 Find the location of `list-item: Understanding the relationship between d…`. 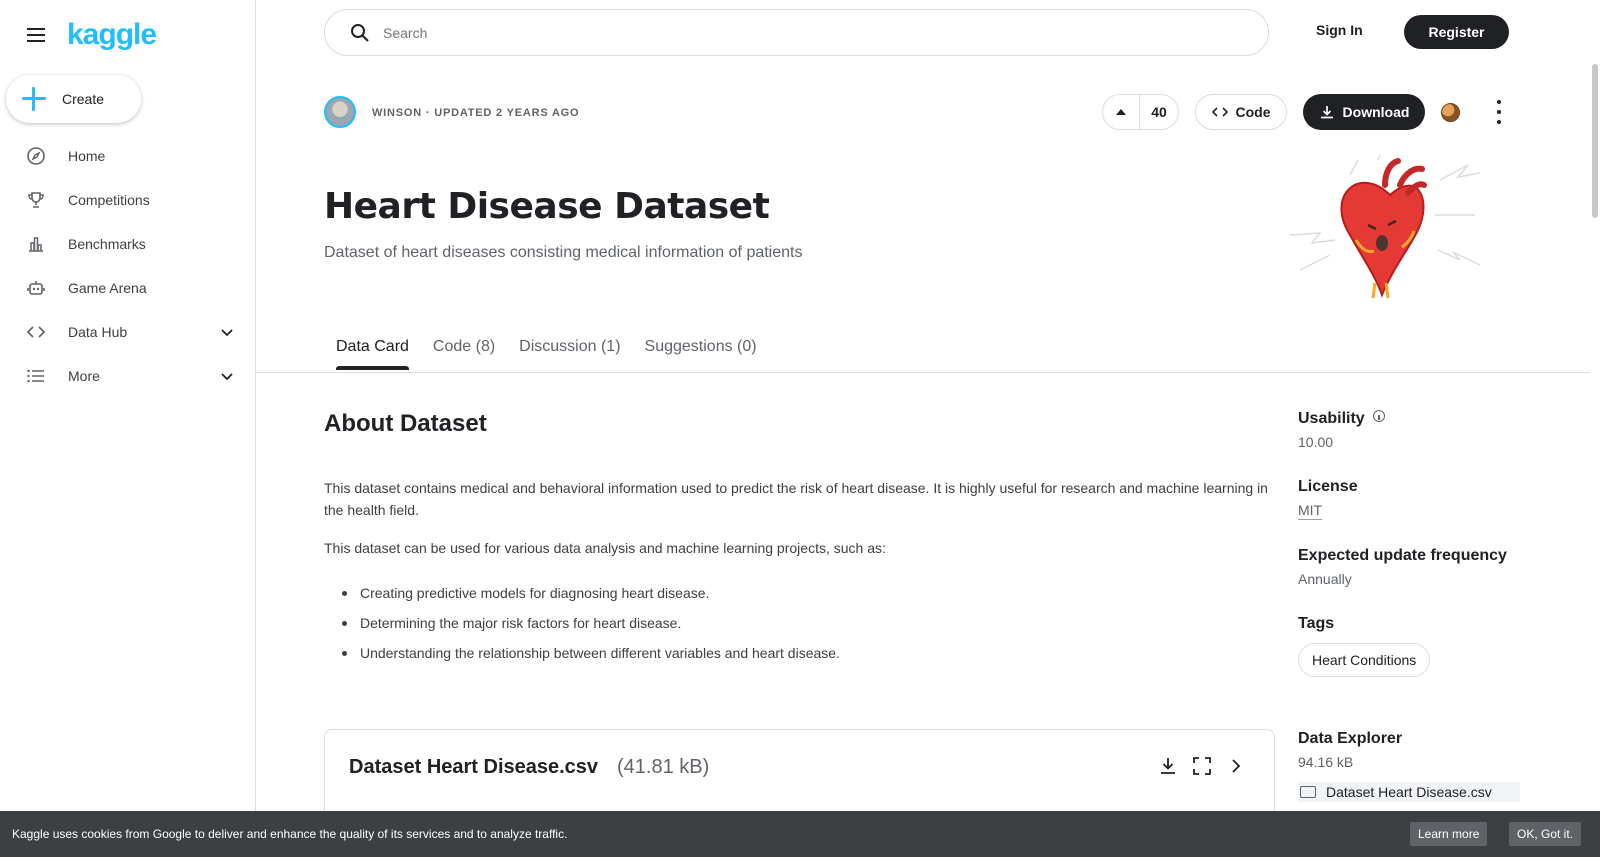

list-item: Understanding the relationship between d… is located at coordinates (591, 657).